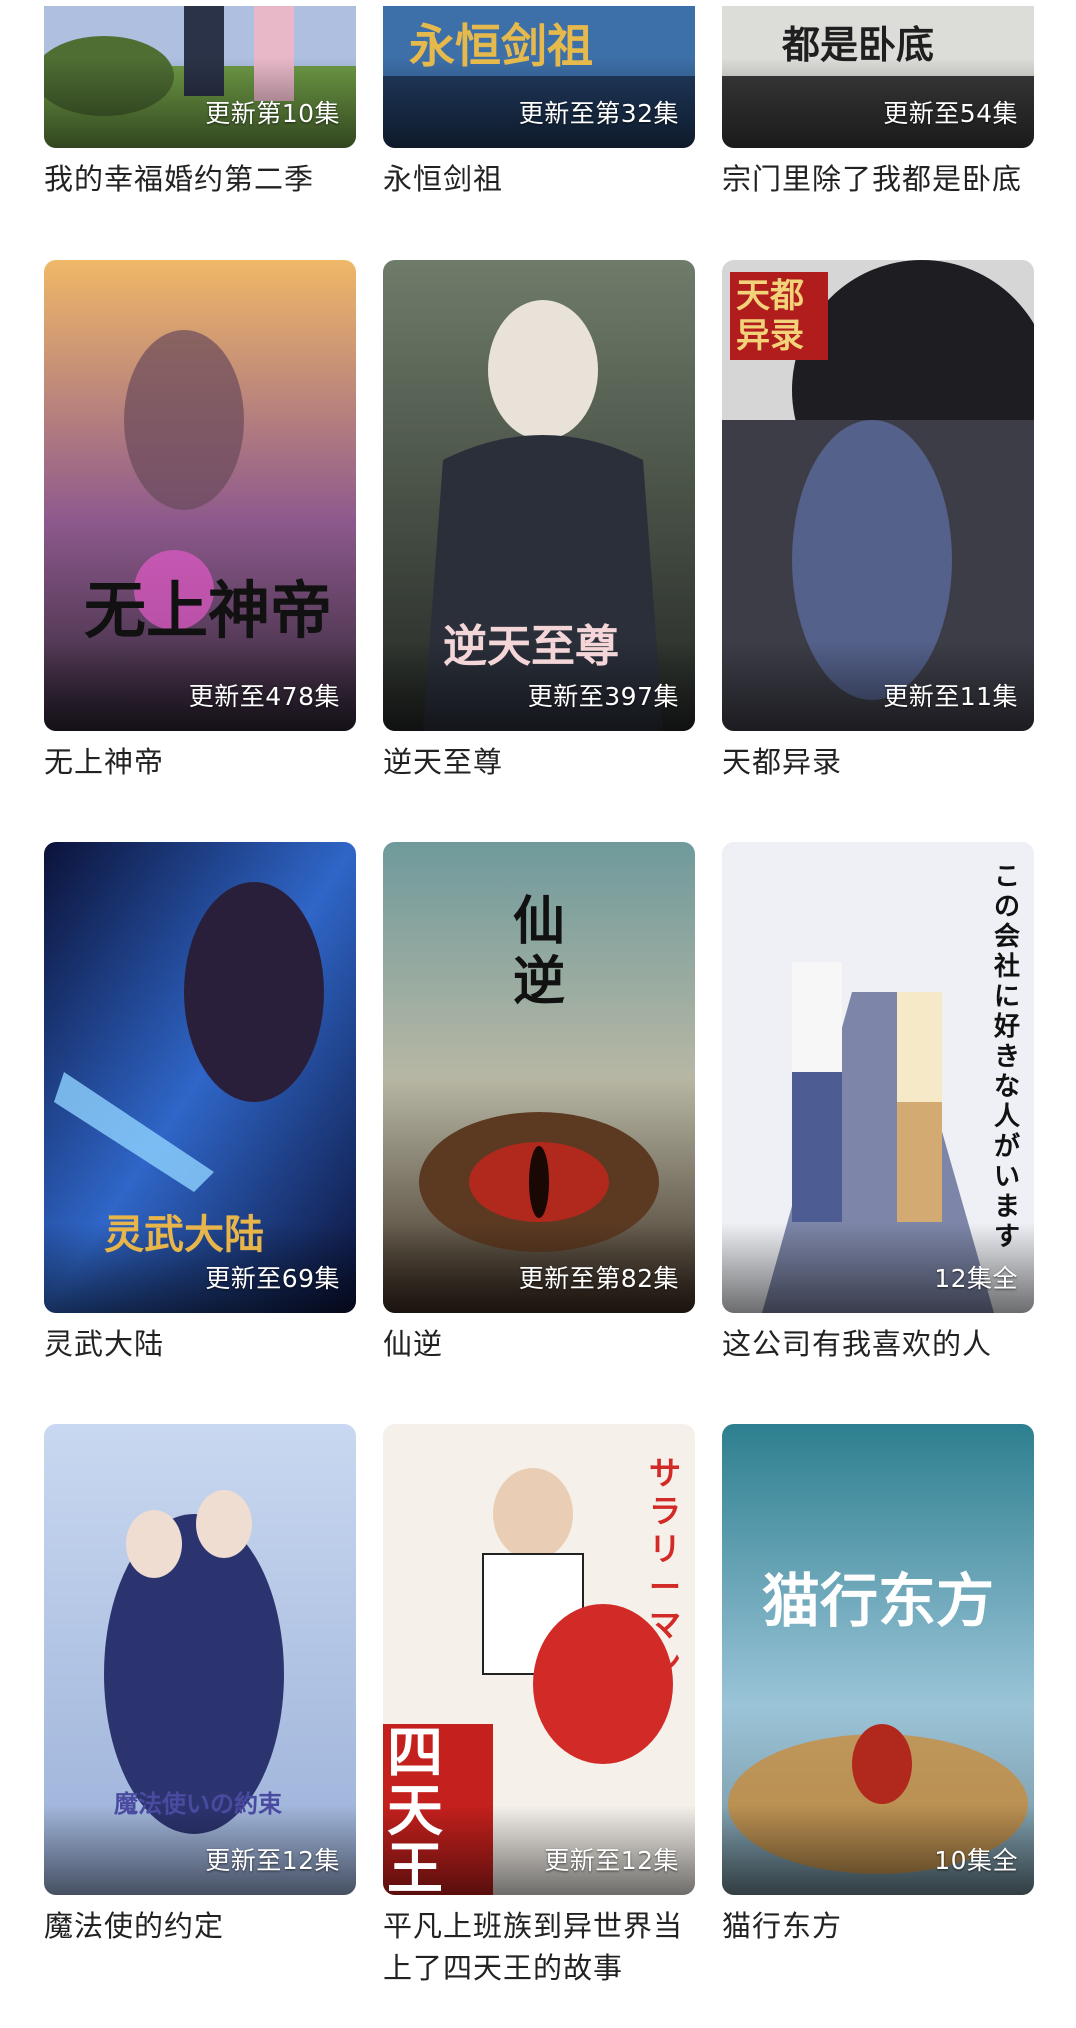 The width and height of the screenshot is (1076, 2028). What do you see at coordinates (208, 610) in the screenshot?
I see `poster-logo: 无上神帝` at bounding box center [208, 610].